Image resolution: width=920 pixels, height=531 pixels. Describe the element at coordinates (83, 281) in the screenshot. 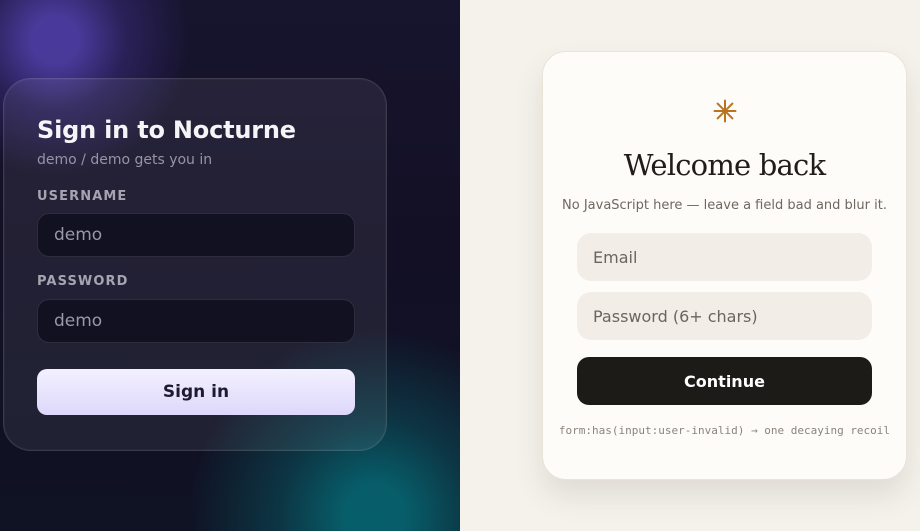

I see `password-label: PASSWORD` at that location.